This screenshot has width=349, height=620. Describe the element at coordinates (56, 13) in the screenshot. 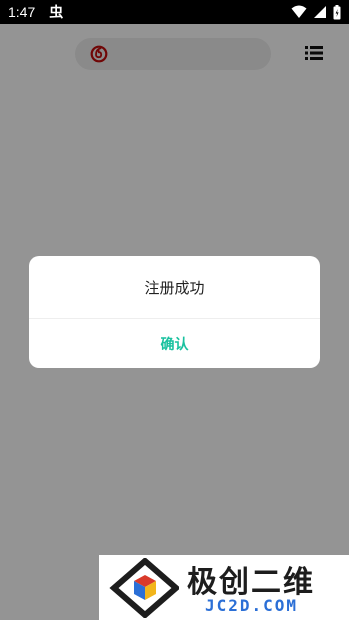

I see `debug-notification-icon: 虫` at that location.